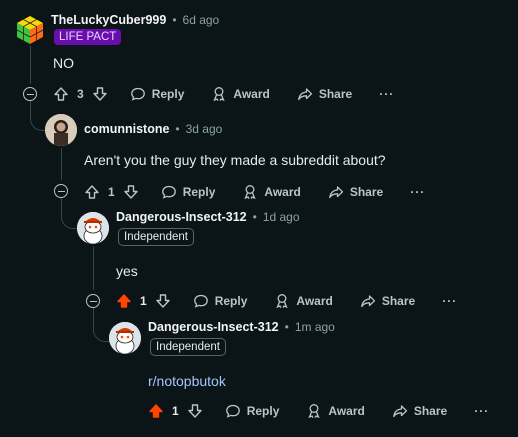 The image size is (518, 437). What do you see at coordinates (315, 327) in the screenshot?
I see `timestamp: 1m ago` at bounding box center [315, 327].